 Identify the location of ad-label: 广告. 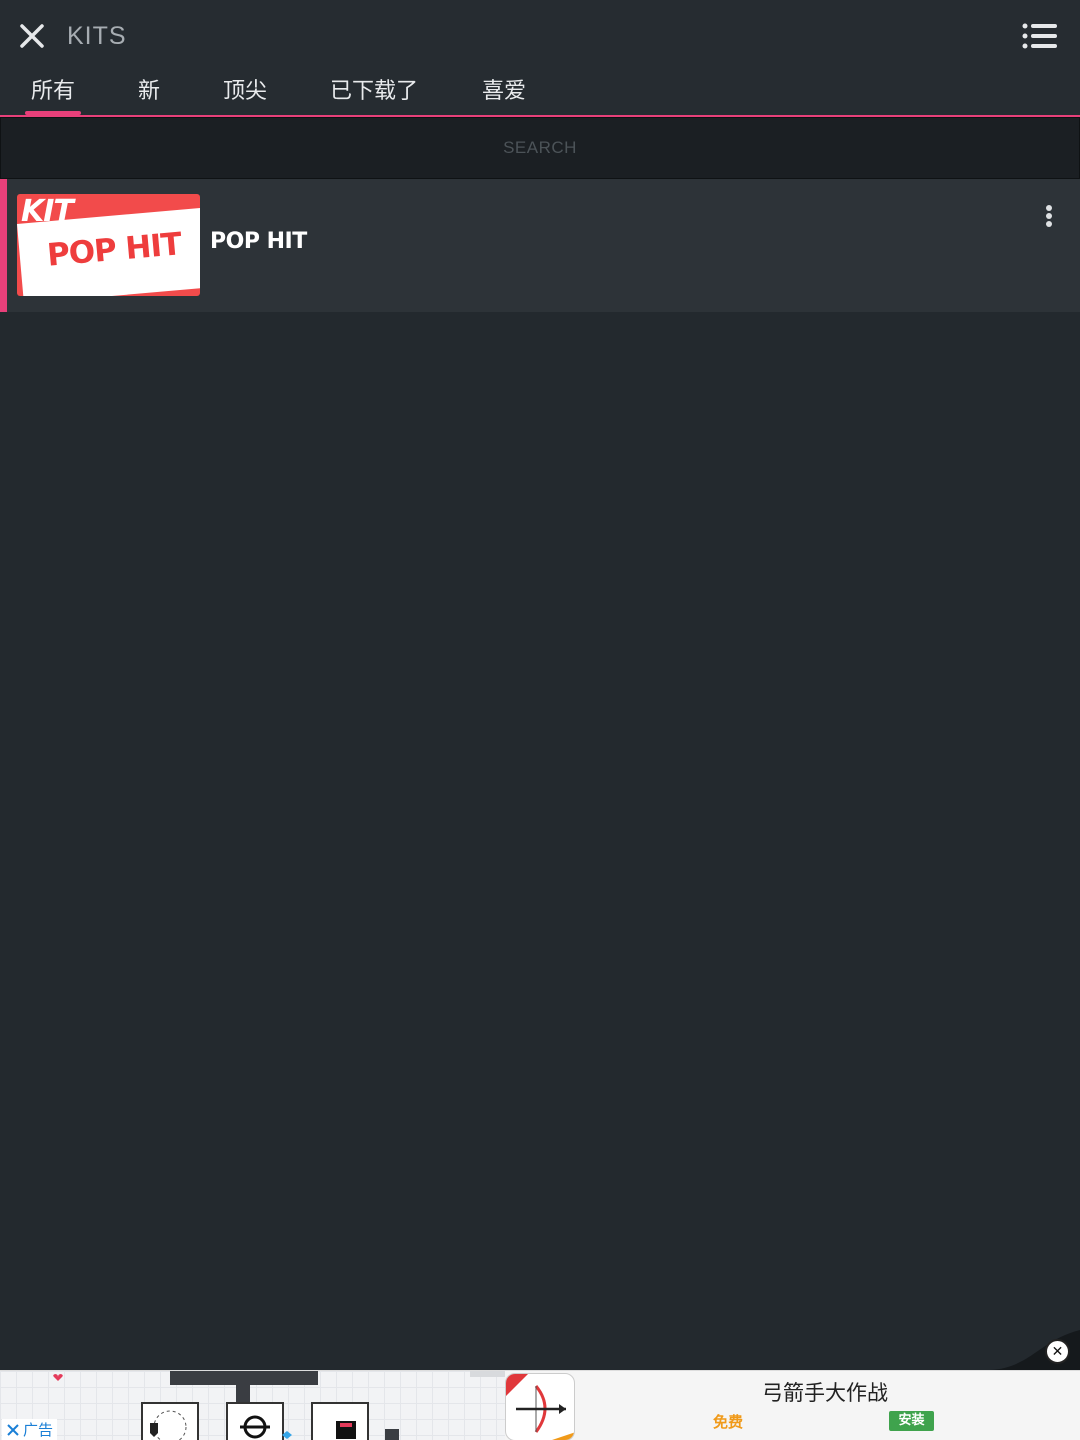
(30, 1429).